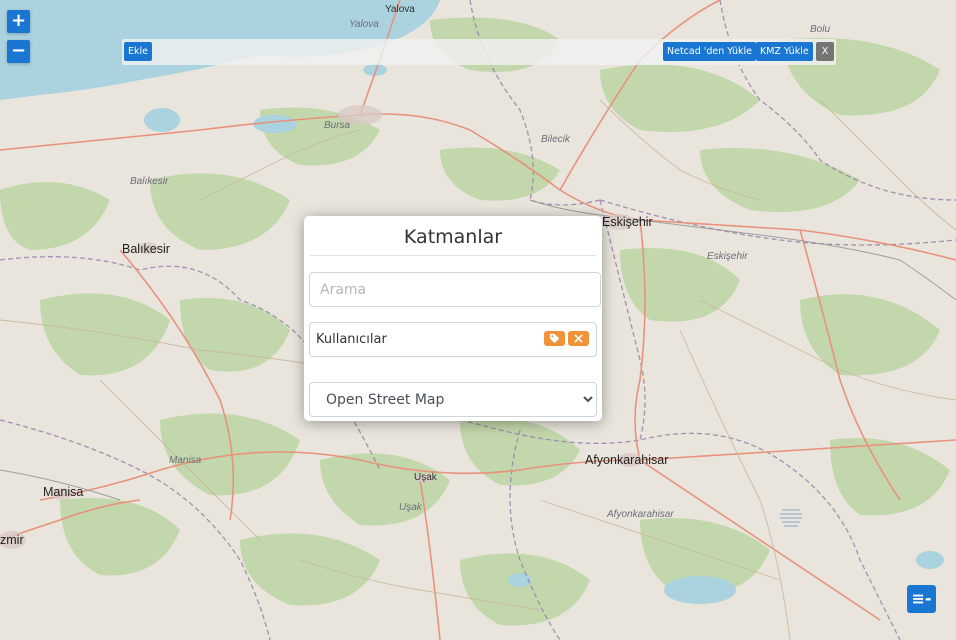 Image resolution: width=956 pixels, height=640 pixels. Describe the element at coordinates (364, 24) in the screenshot. I see `map-label-yalova-district: Yalova` at that location.